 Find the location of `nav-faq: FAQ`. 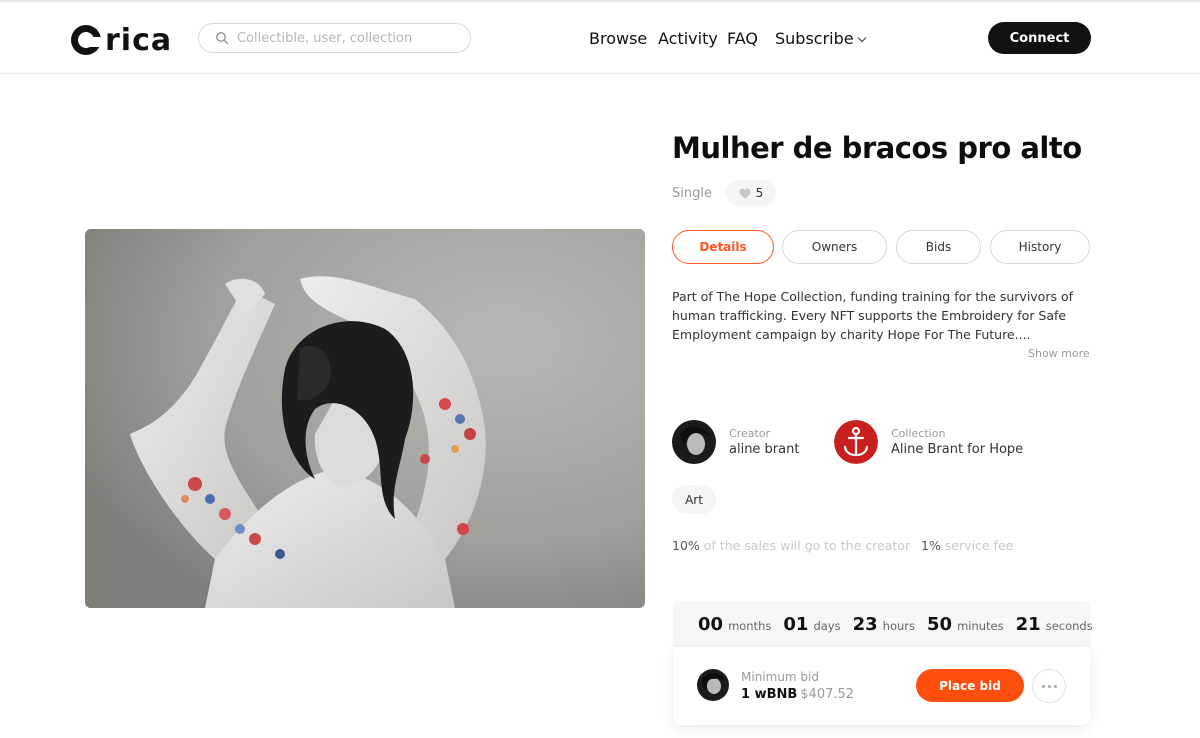

nav-faq: FAQ is located at coordinates (742, 38).